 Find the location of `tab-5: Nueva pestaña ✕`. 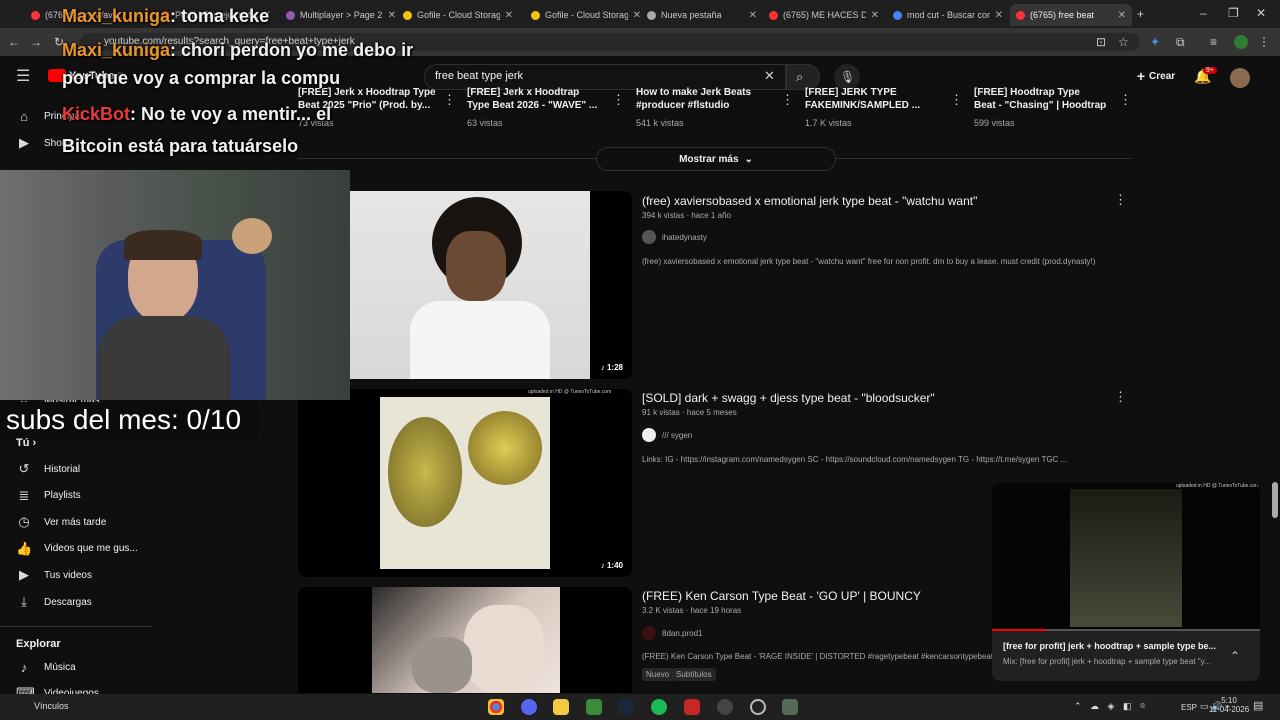

tab-5: Nueva pestaña ✕ is located at coordinates (702, 15).